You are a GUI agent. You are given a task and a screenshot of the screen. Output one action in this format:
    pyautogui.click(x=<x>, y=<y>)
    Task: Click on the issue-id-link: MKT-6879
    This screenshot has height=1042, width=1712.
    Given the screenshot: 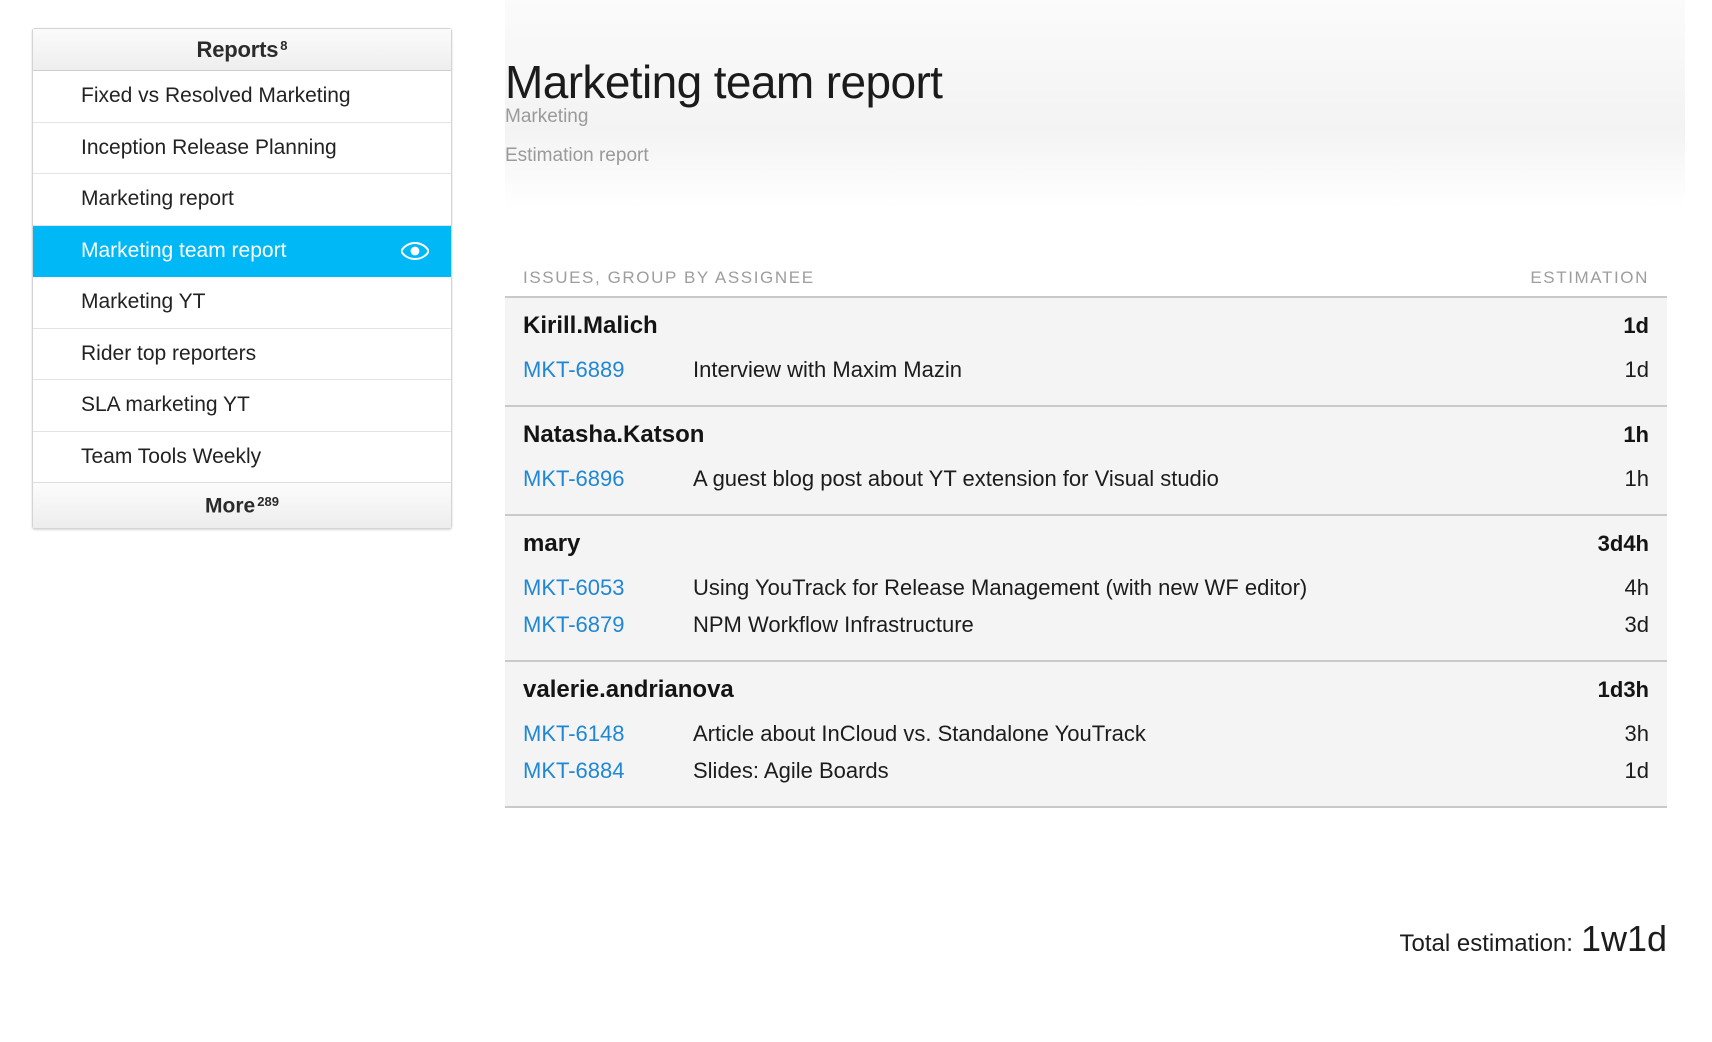 What is the action you would take?
    pyautogui.click(x=608, y=625)
    